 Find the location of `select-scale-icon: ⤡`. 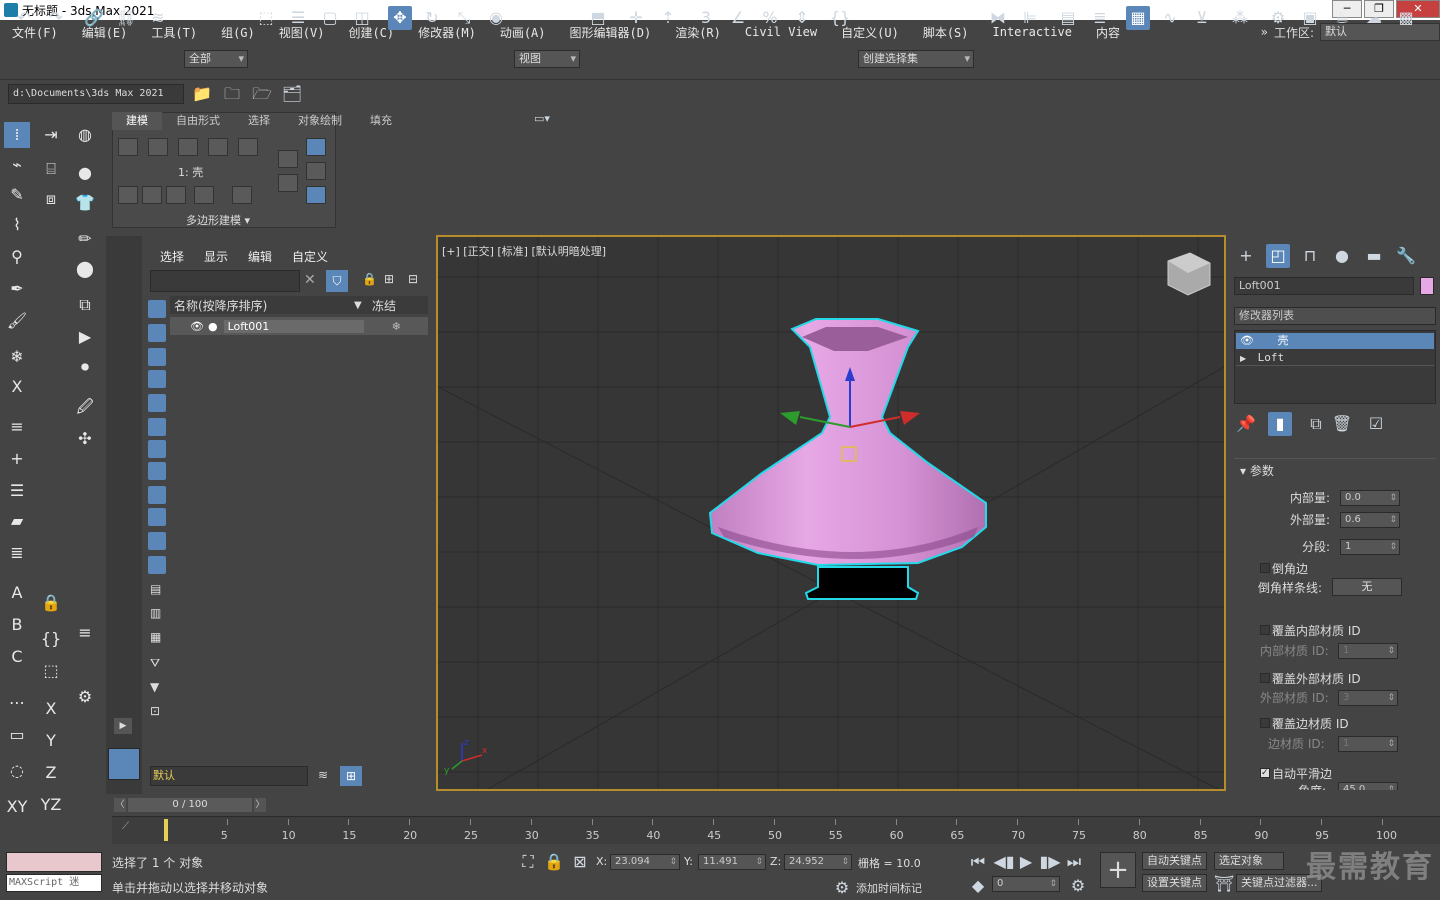

select-scale-icon: ⤡ is located at coordinates (464, 18).